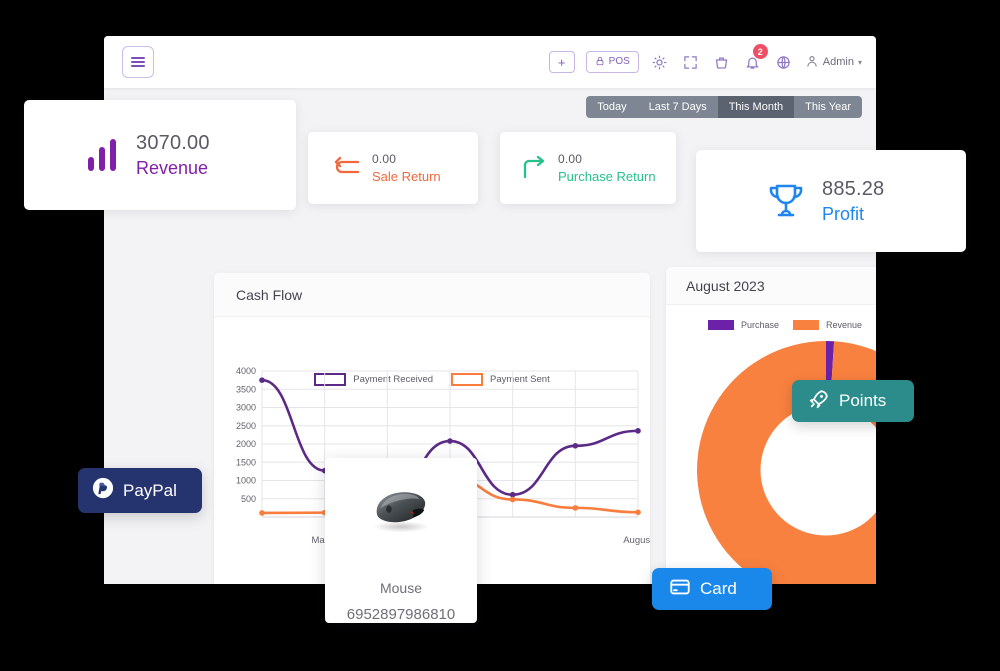 Image resolution: width=1000 pixels, height=671 pixels. Describe the element at coordinates (619, 61) in the screenshot. I see `pos-label: POS` at that location.